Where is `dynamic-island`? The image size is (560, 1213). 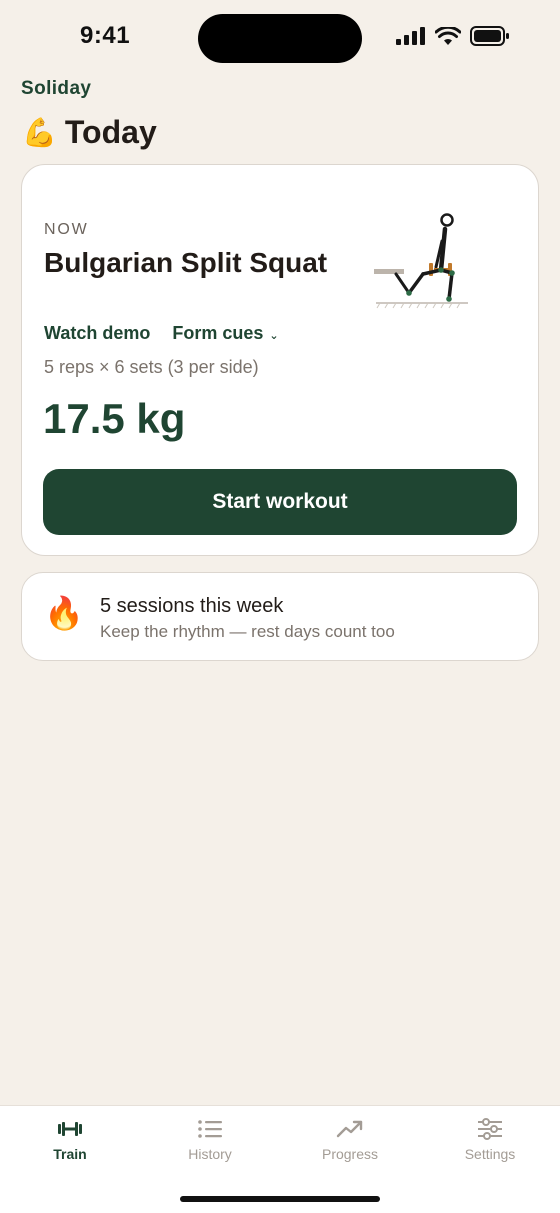 dynamic-island is located at coordinates (280, 38).